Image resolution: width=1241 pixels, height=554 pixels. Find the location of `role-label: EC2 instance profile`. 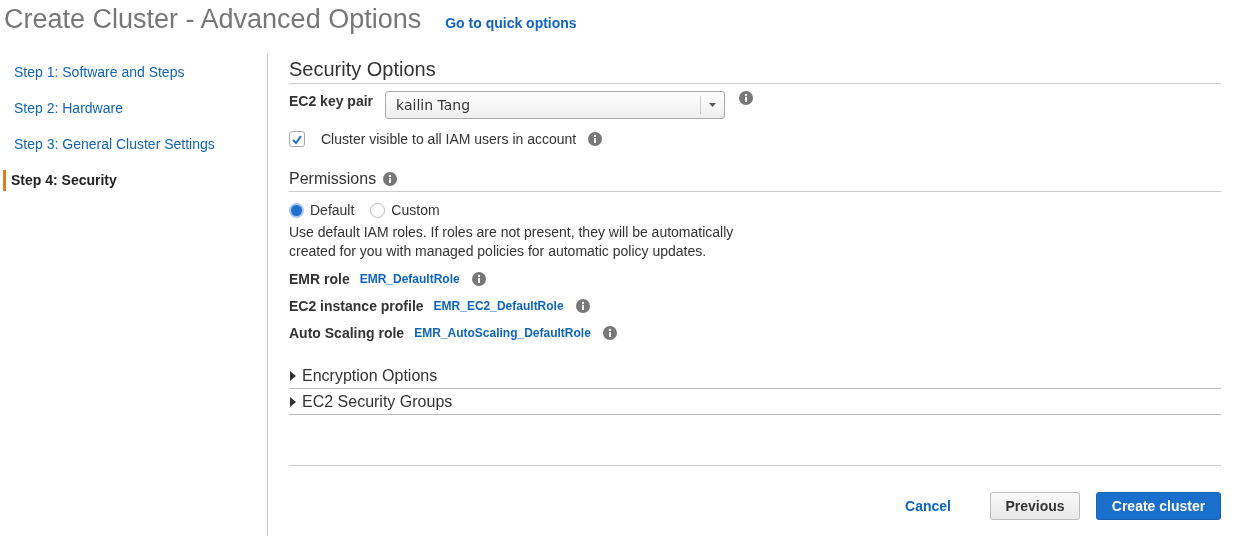

role-label: EC2 instance profile is located at coordinates (356, 306).